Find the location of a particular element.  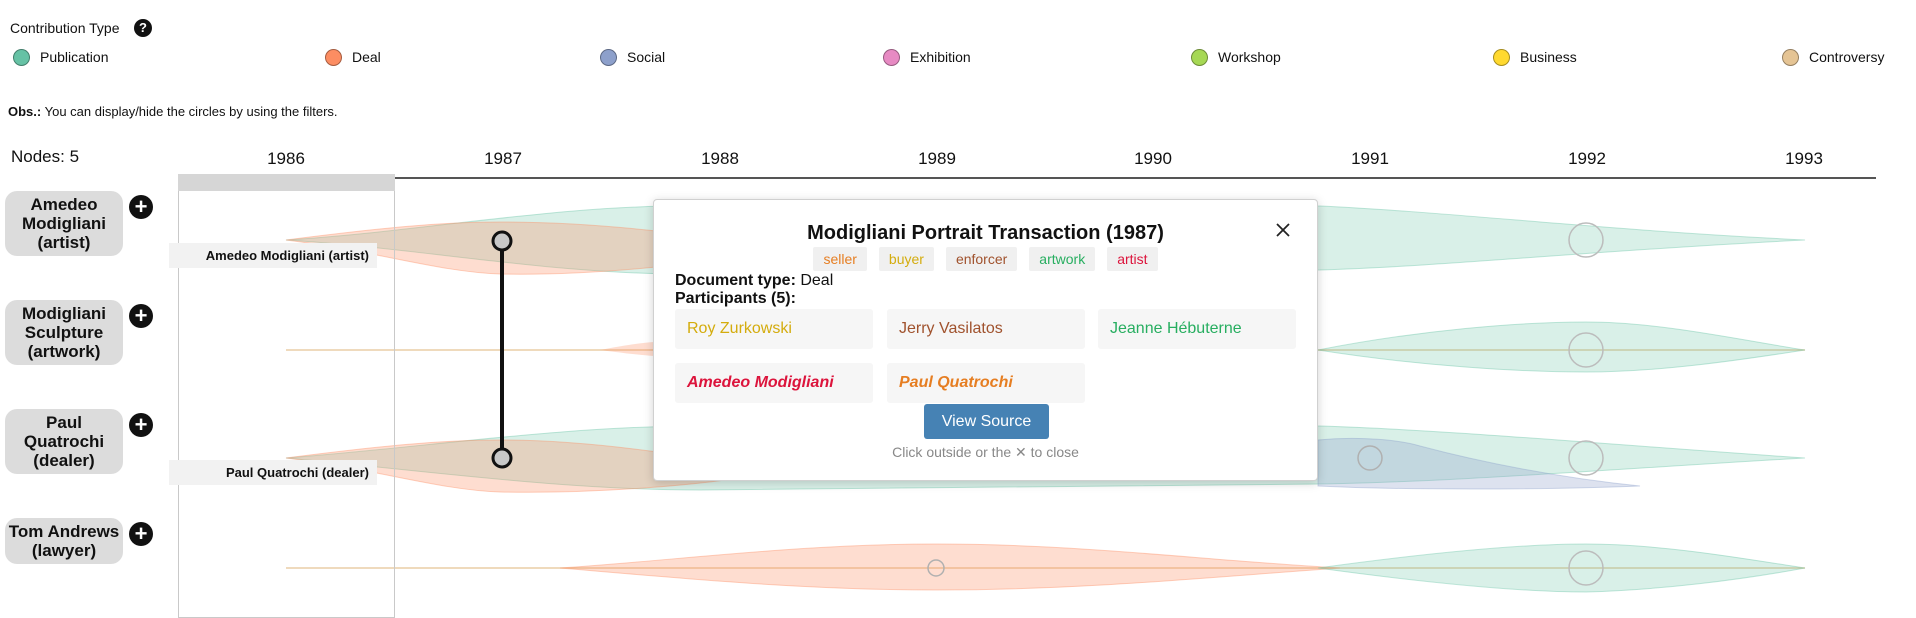

add-row-paul-button: + is located at coordinates (141, 425).